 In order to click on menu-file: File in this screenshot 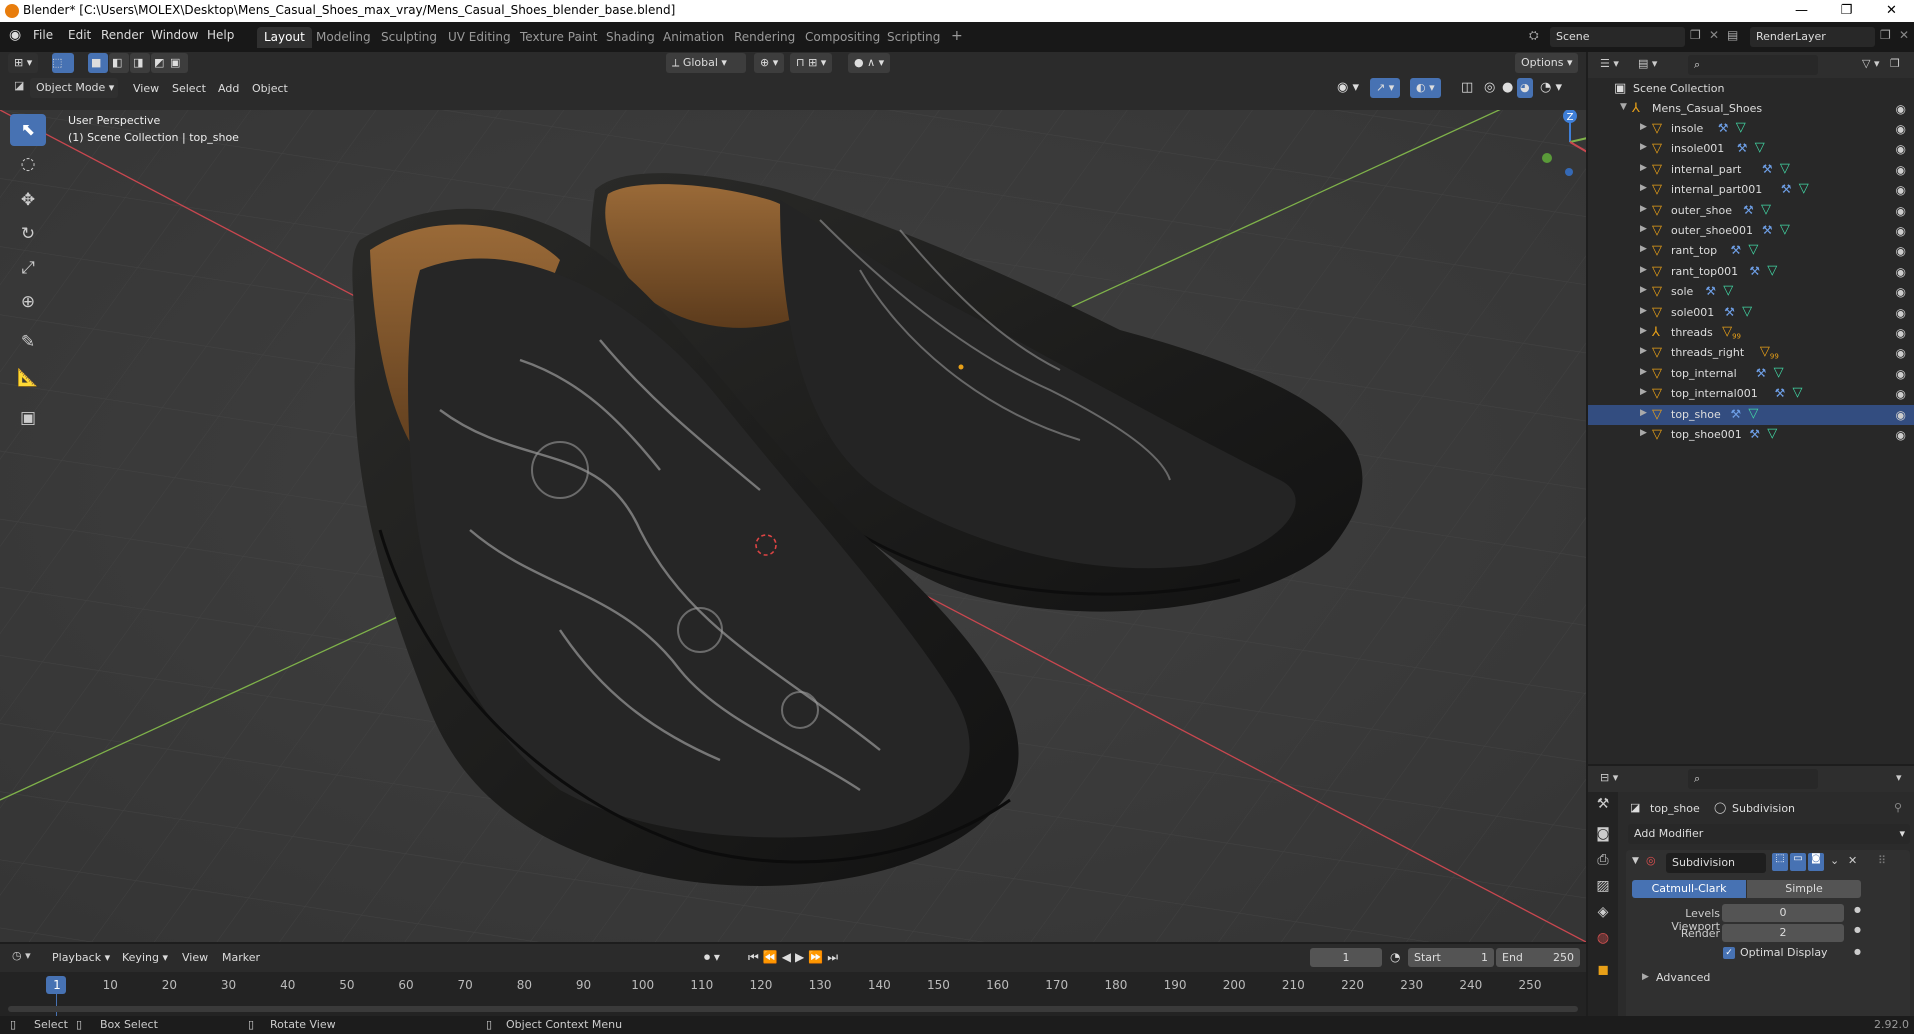, I will do `click(43, 35)`.